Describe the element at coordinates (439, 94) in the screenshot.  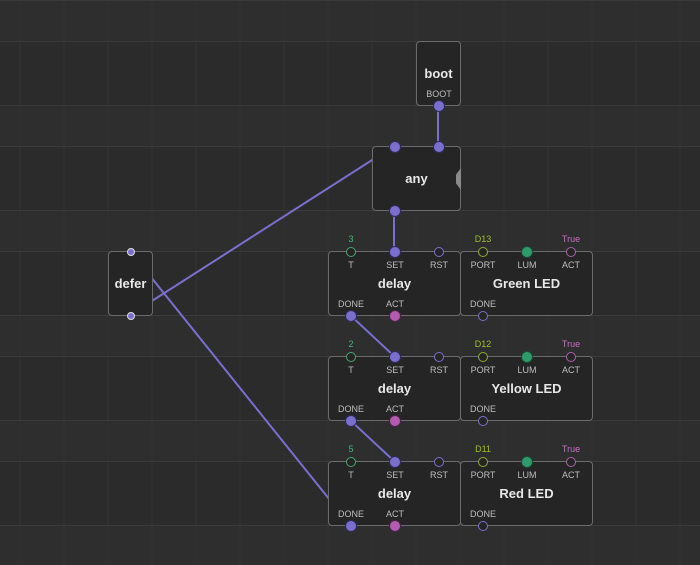
I see `pin-label-boot: BOOT` at that location.